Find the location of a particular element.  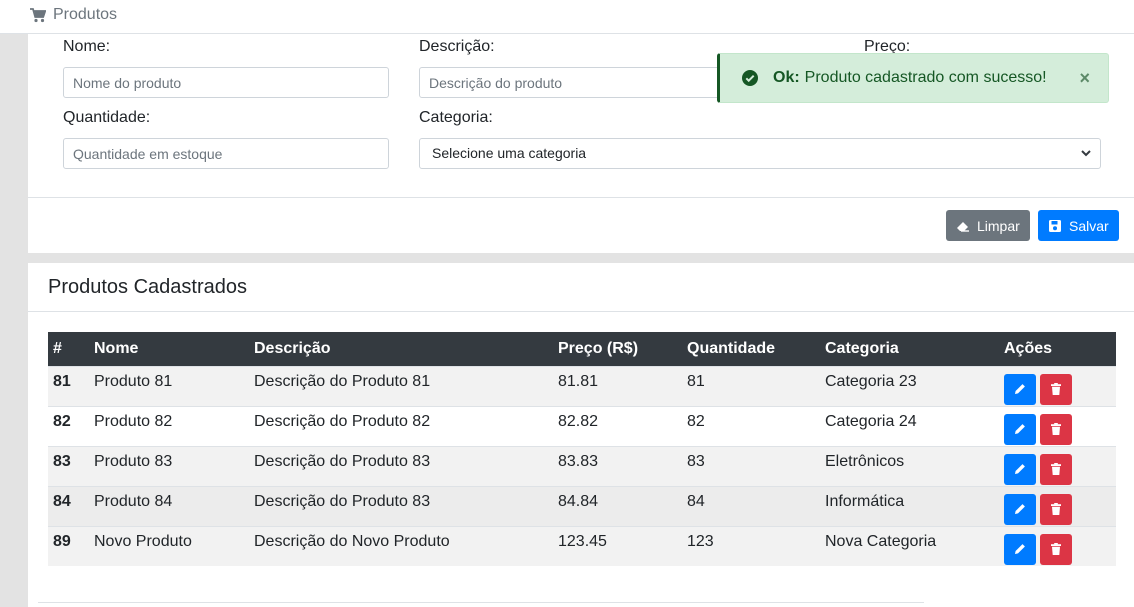

scroll-divider is located at coordinates (481, 602).